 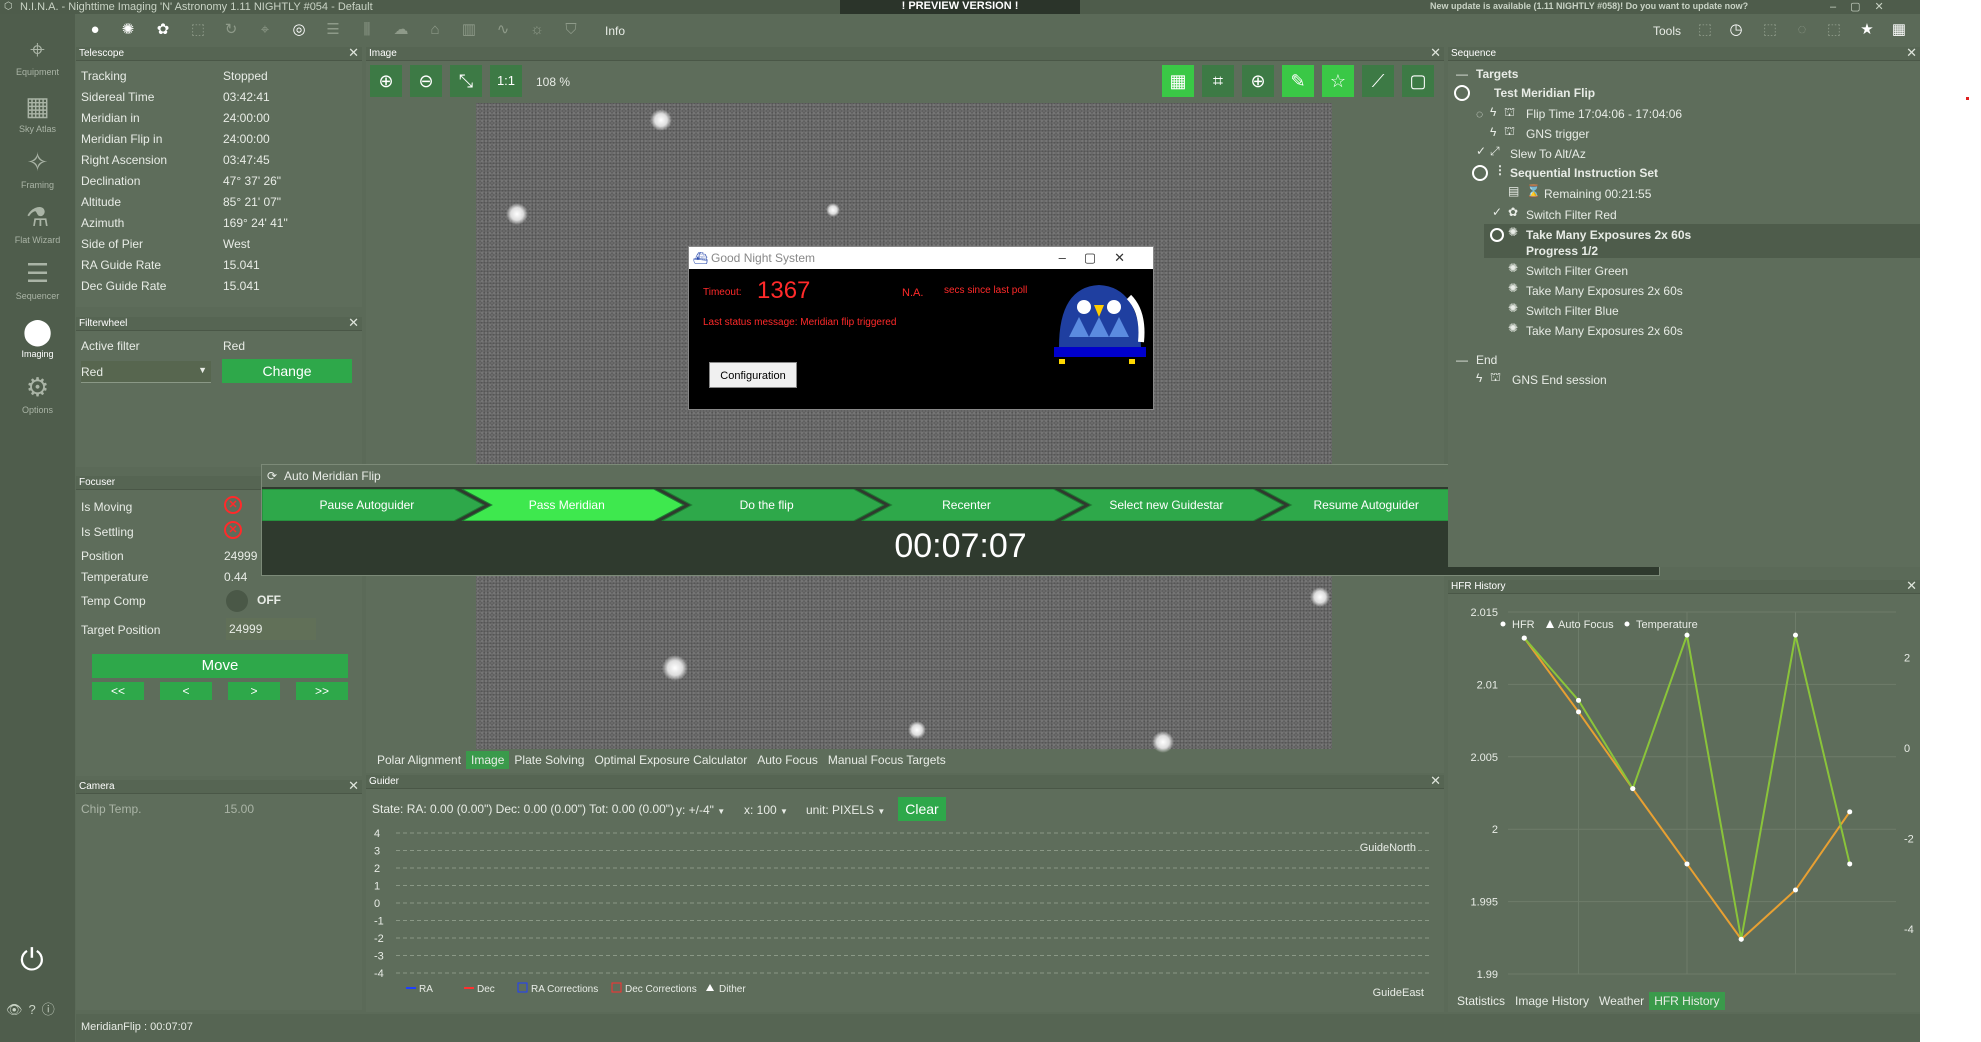 What do you see at coordinates (37, 393) in the screenshot?
I see `nav-options: ⚙ Options` at bounding box center [37, 393].